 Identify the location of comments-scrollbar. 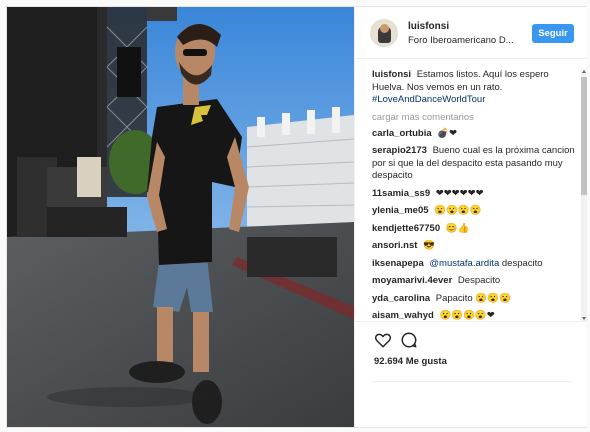
(584, 195).